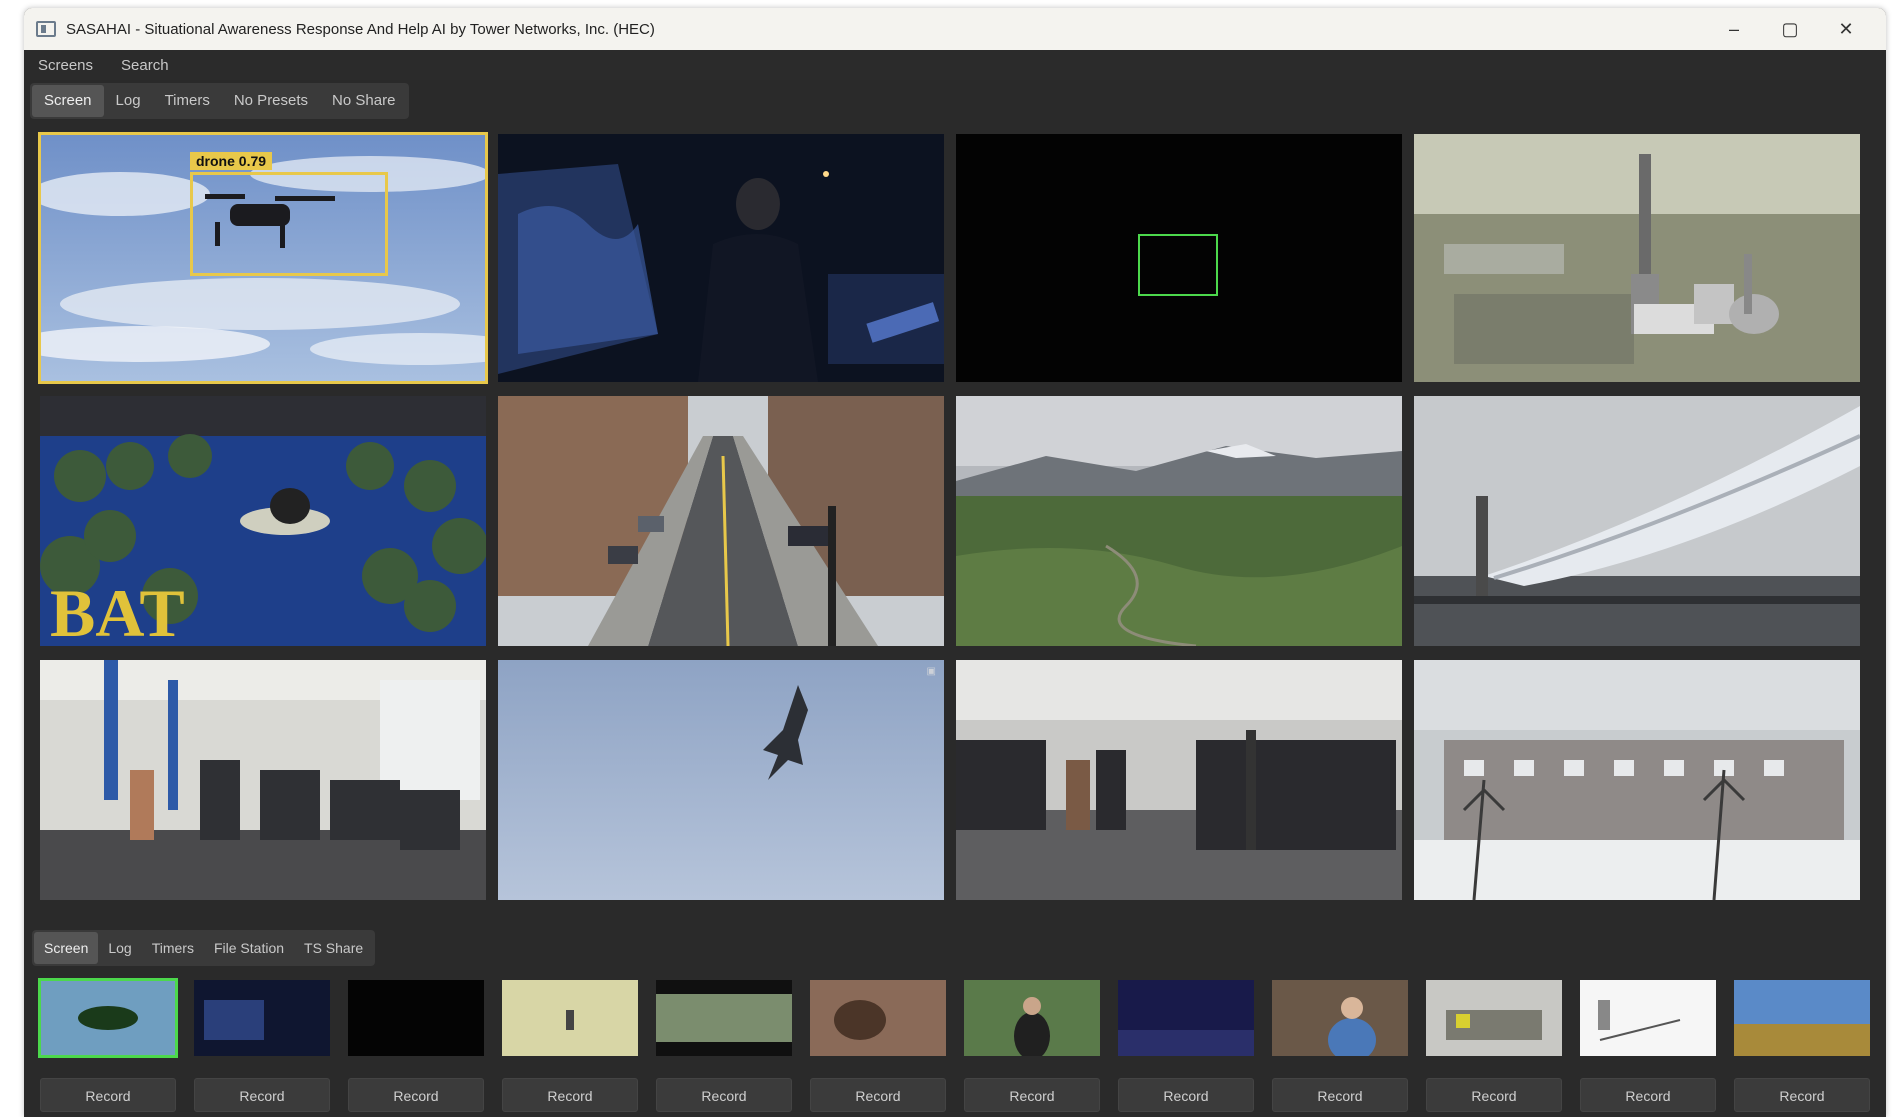 The height and width of the screenshot is (1117, 1902). I want to click on camera-feed-city-street, so click(721, 521).